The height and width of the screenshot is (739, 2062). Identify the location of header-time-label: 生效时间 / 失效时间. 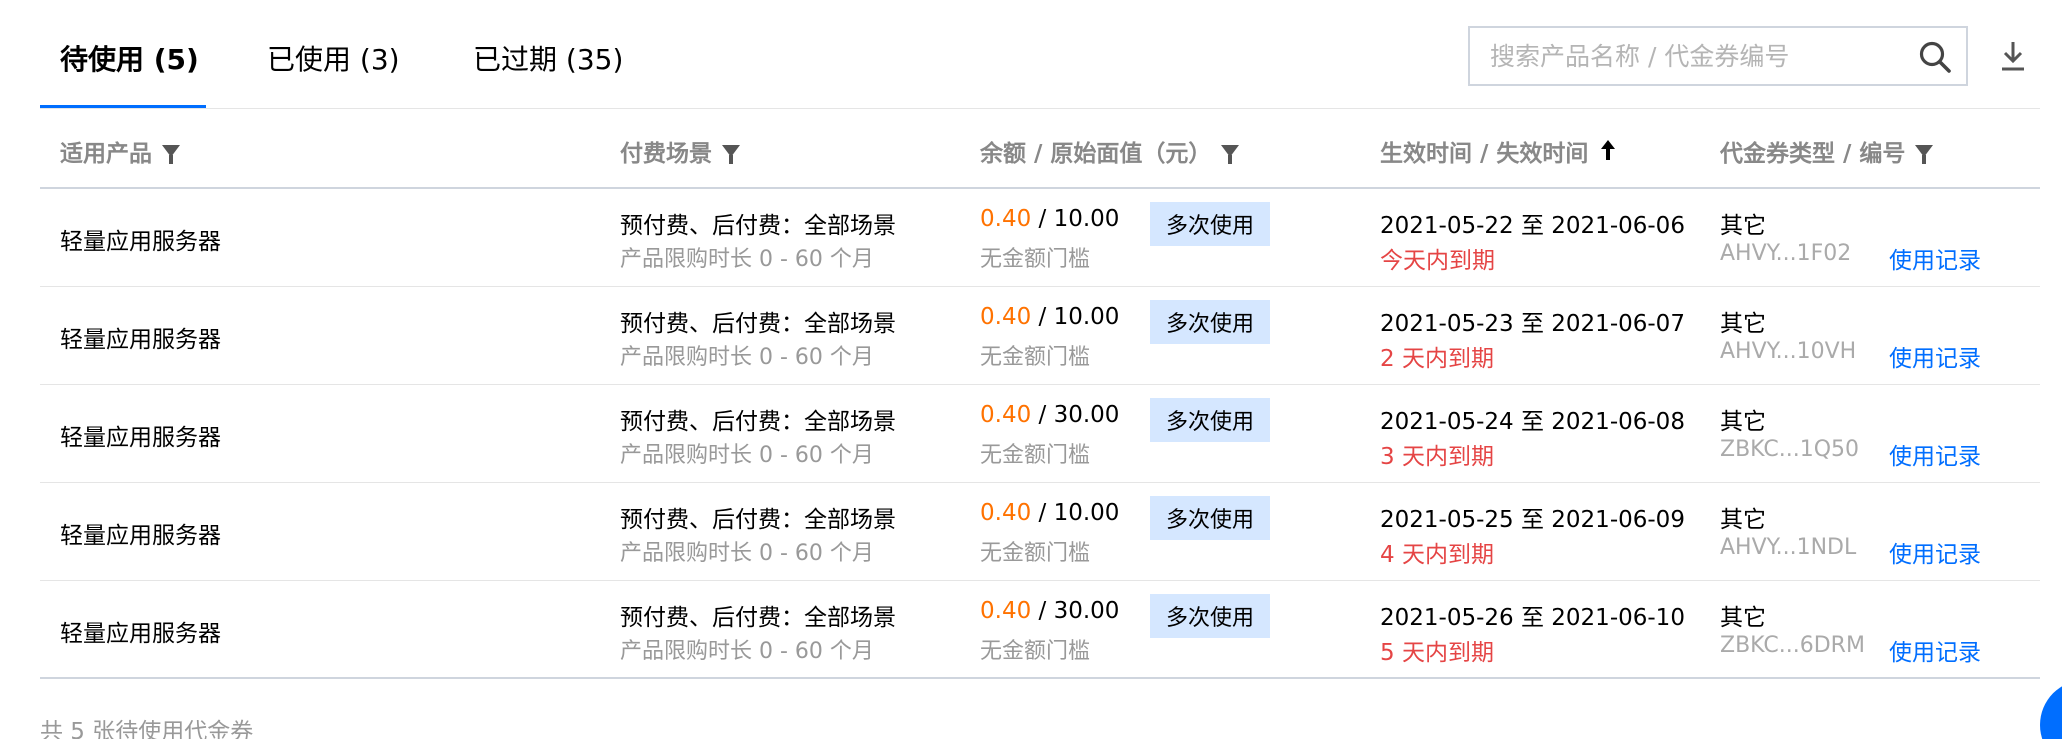
(1484, 154).